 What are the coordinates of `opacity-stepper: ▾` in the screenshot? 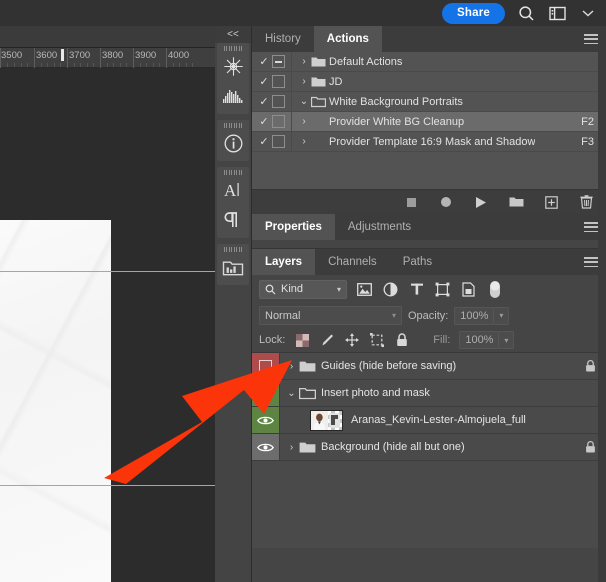 It's located at (502, 315).